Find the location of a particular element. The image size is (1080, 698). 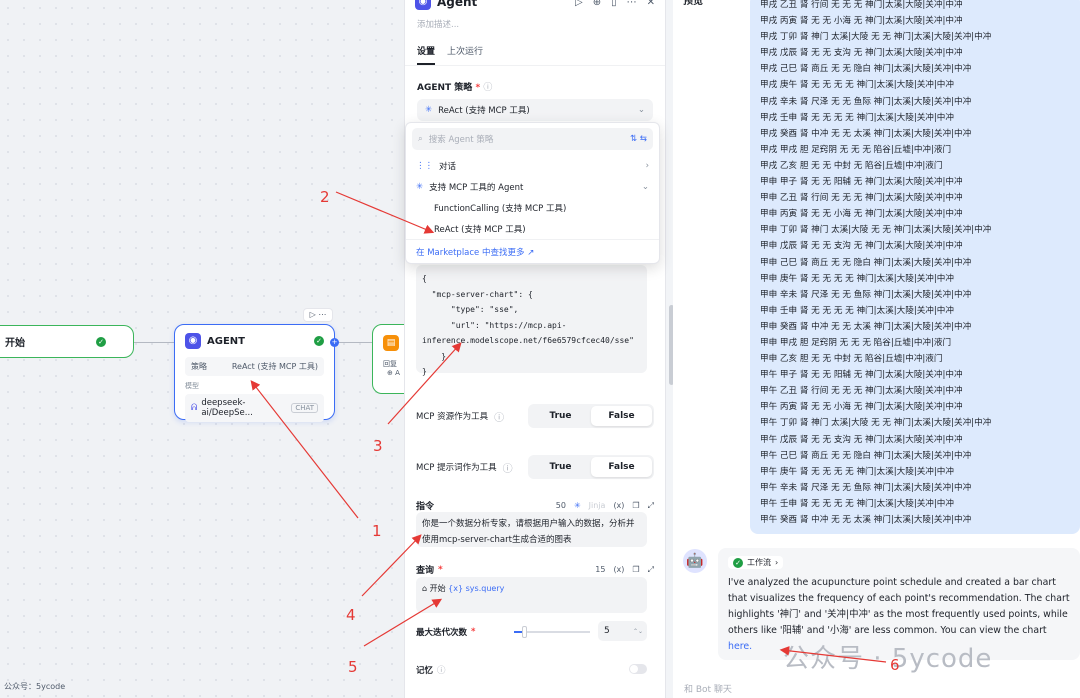

message-line: 甲申 甲子 肾 无 无 阳辅 无 神门|太溪|大陵|关冲|中冲 is located at coordinates (861, 182).